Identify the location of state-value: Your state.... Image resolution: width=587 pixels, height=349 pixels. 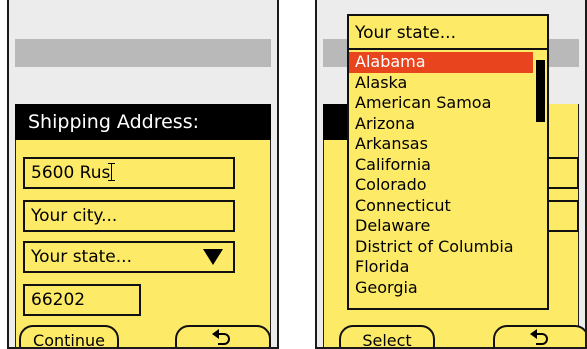
(81, 257).